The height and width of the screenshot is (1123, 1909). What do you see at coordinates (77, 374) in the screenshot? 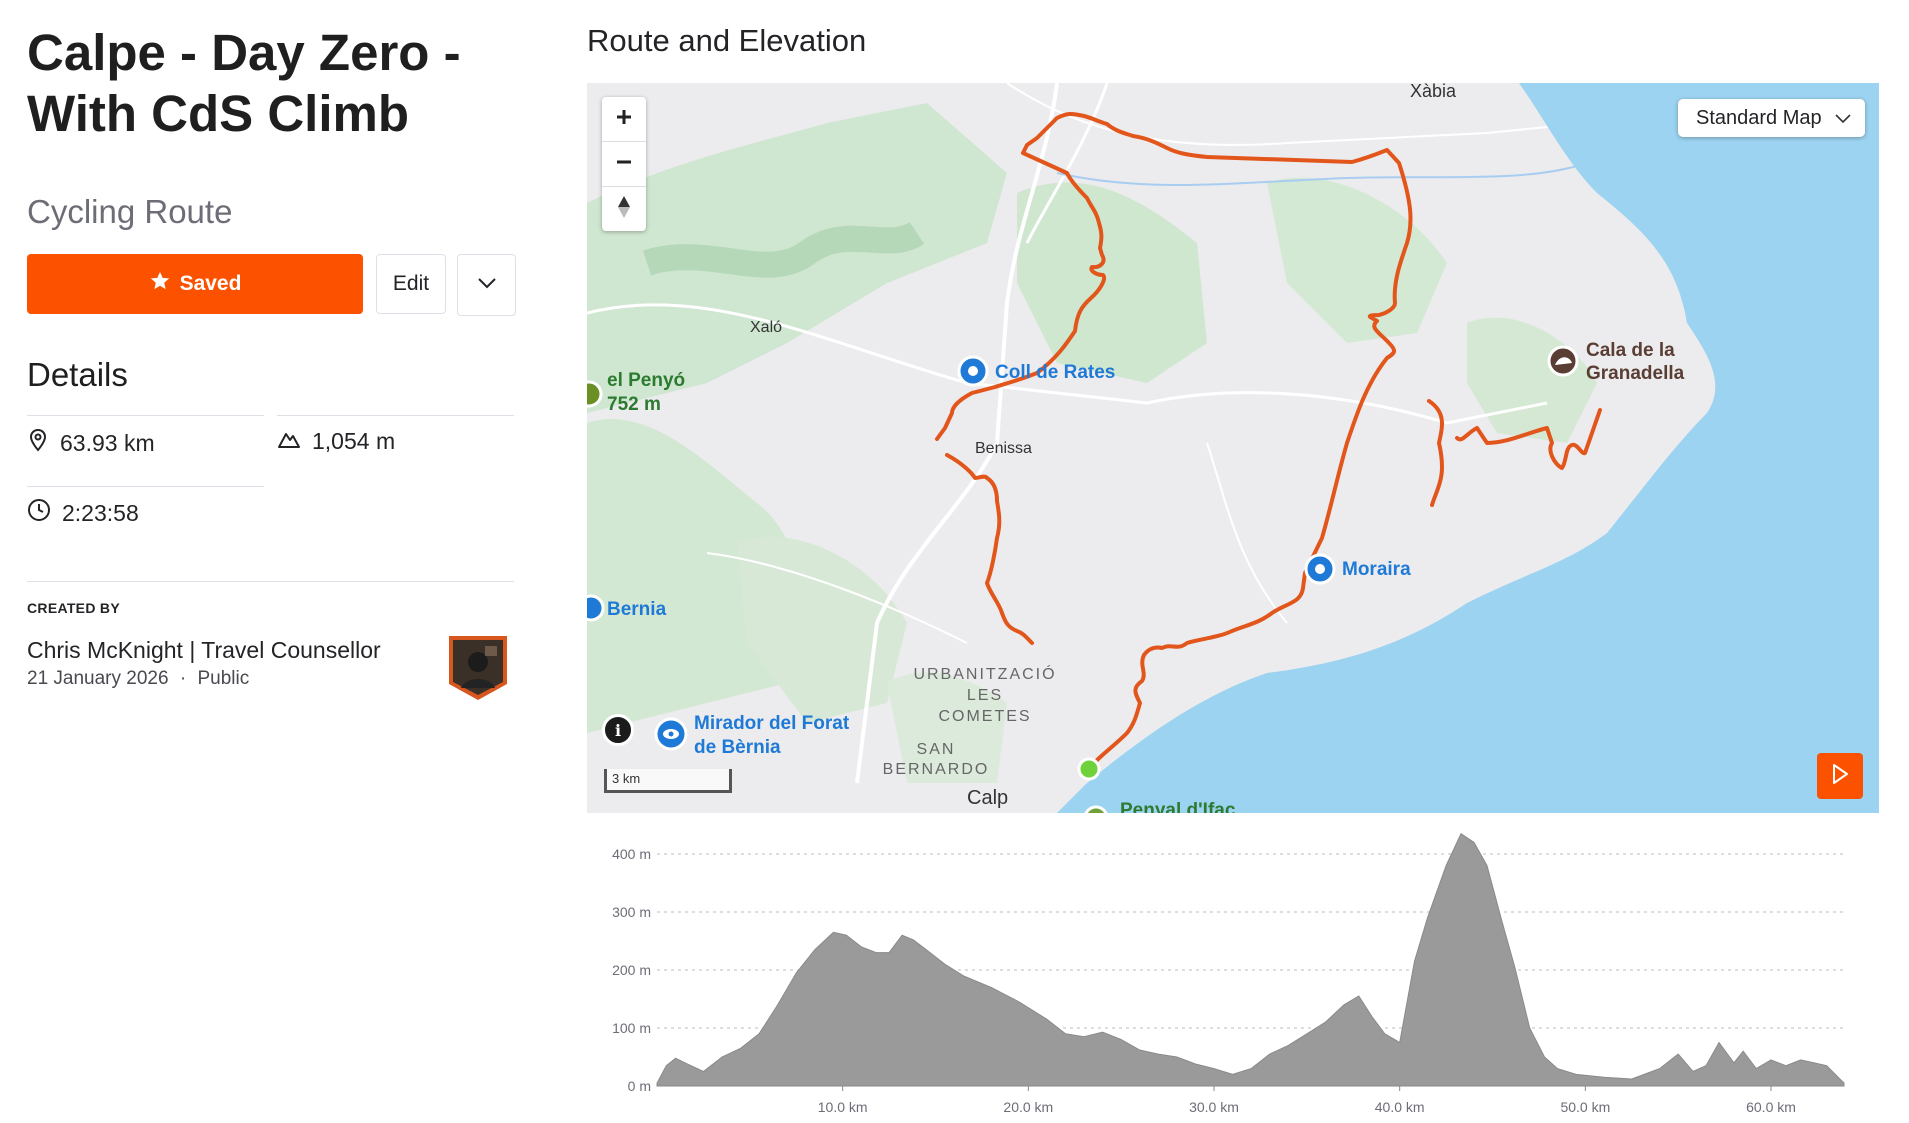
I see `details-heading: Details` at bounding box center [77, 374].